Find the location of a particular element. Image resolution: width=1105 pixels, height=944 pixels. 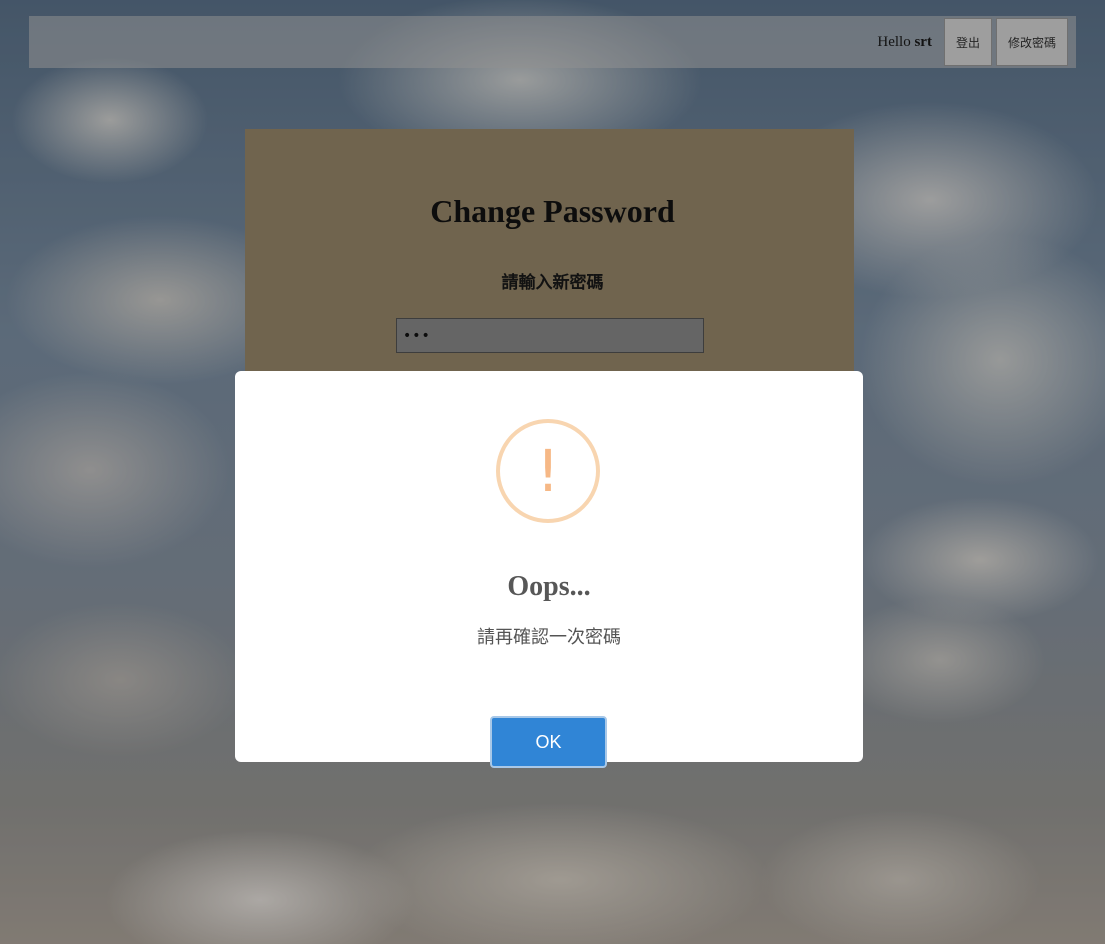

alert-message: 請再確認一次密碼 is located at coordinates (549, 637).